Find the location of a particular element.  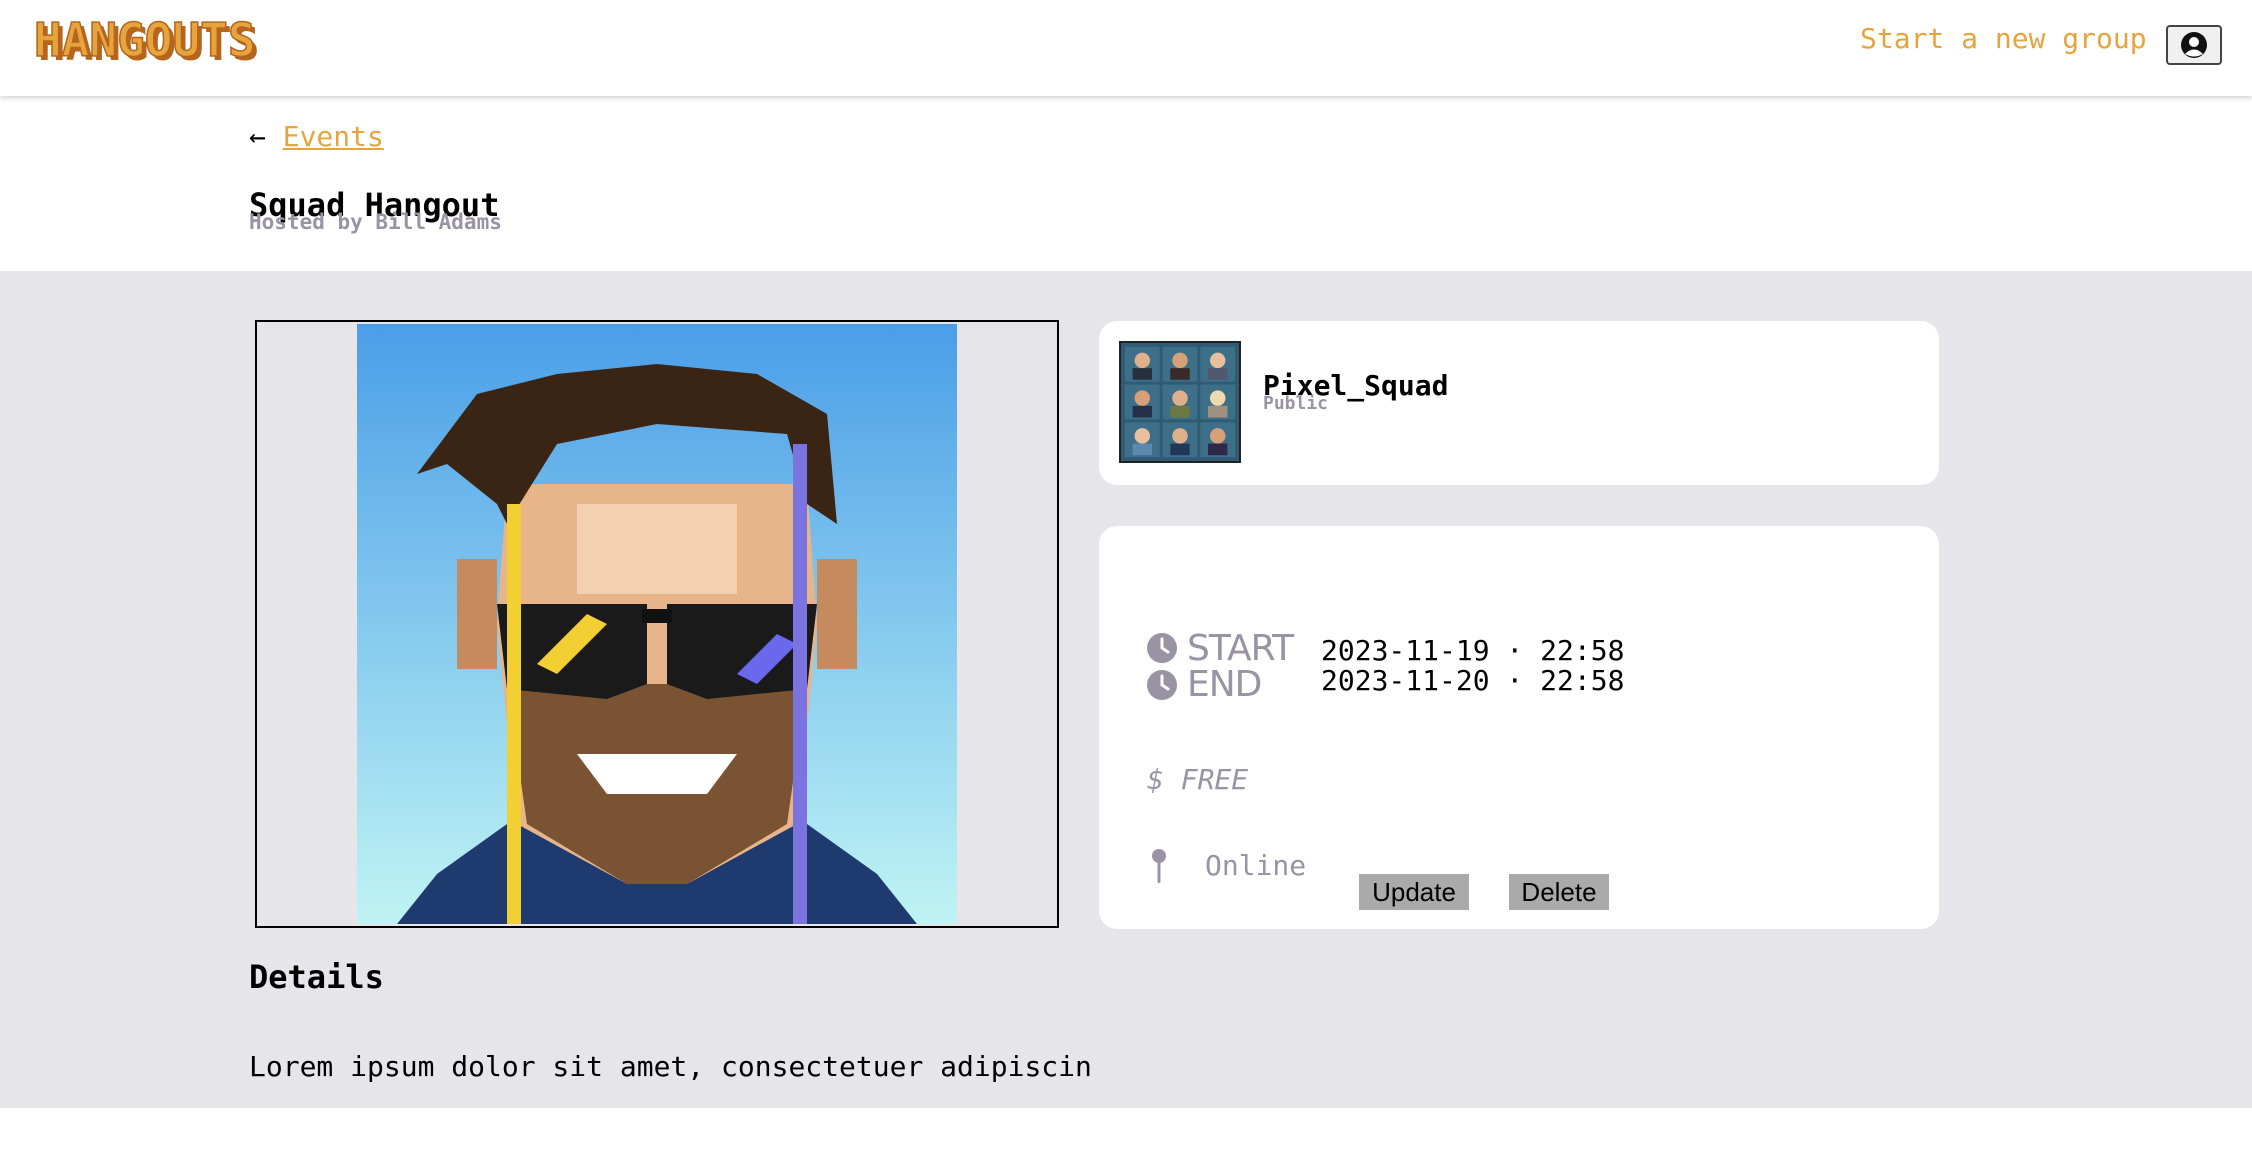

start-new-group-link: Start a new group is located at coordinates (2003, 38).